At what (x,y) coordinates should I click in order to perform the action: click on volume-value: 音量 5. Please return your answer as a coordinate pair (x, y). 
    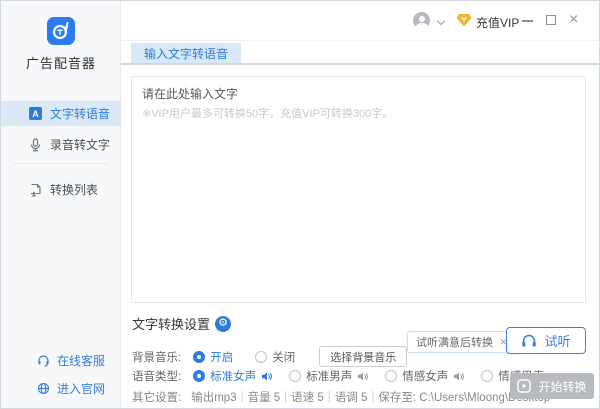
    Looking at the image, I should click on (264, 398).